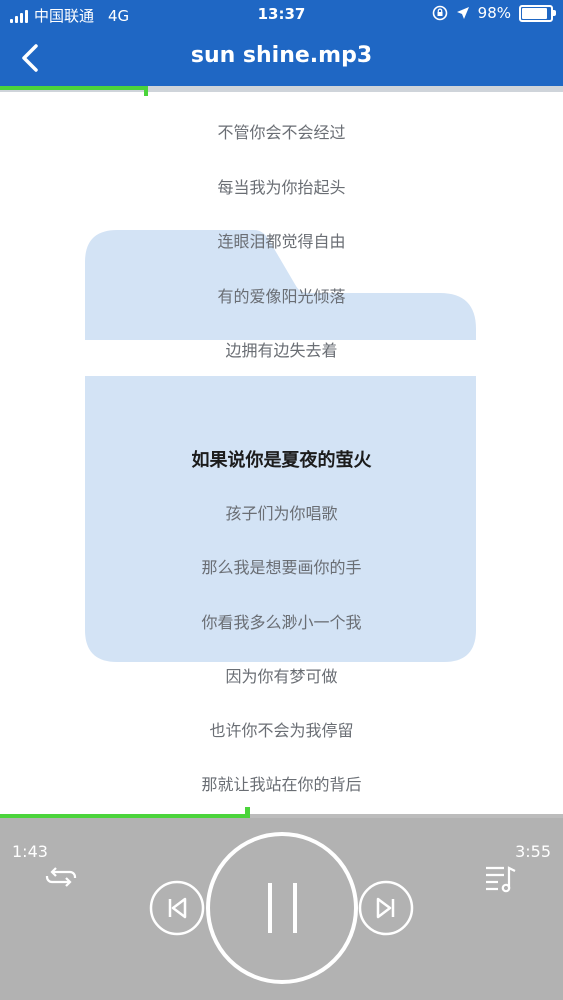 Image resolution: width=563 pixels, height=1000 pixels. I want to click on next-track-icon, so click(386, 908).